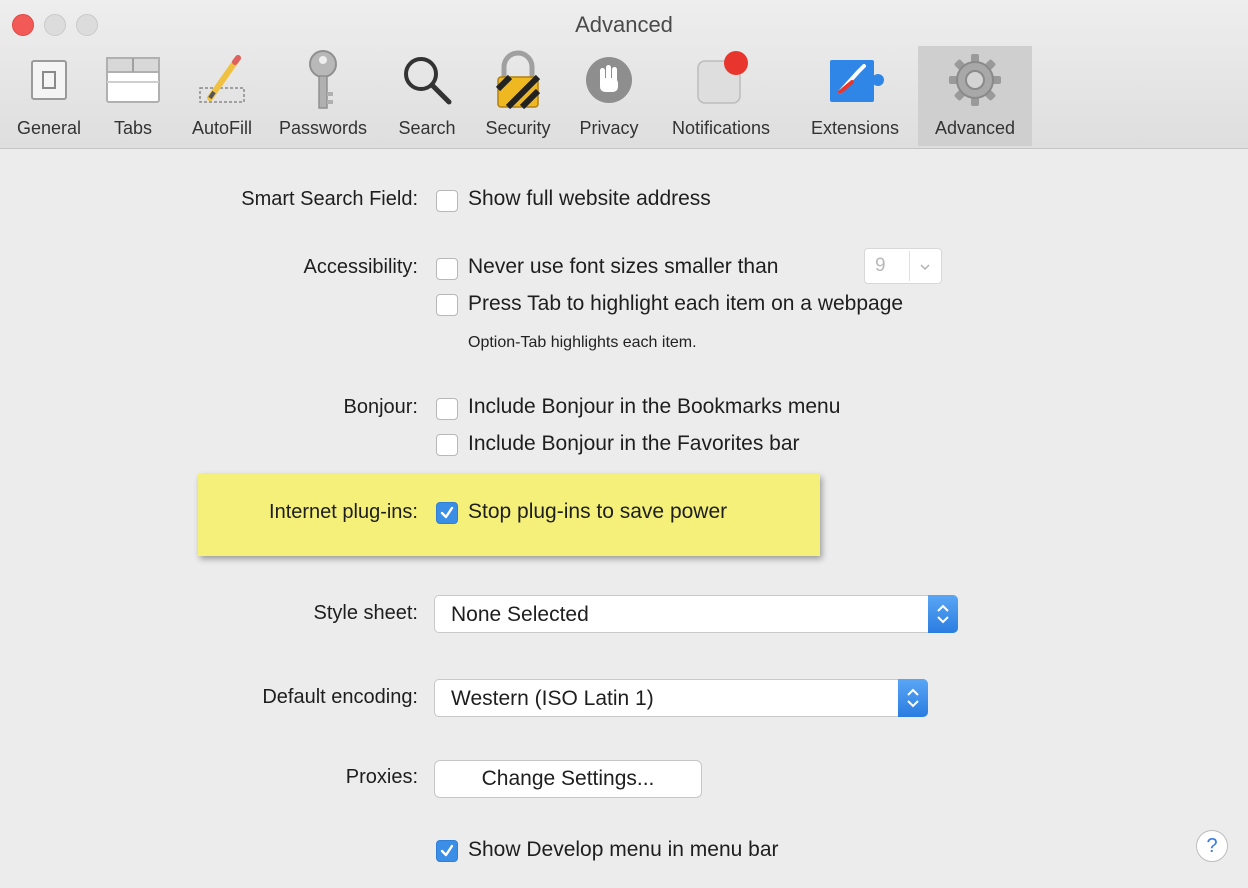 The image size is (1248, 888). I want to click on develop-menu-checkbox, so click(447, 851).